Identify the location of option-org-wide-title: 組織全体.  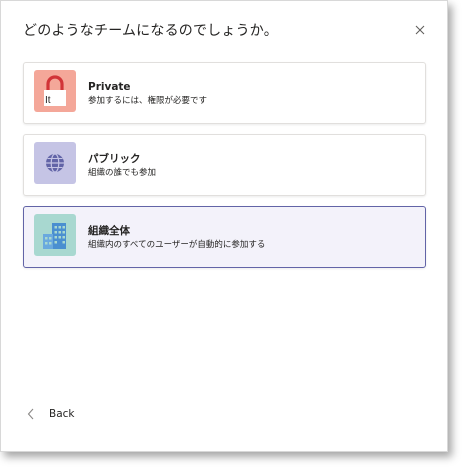
(109, 231).